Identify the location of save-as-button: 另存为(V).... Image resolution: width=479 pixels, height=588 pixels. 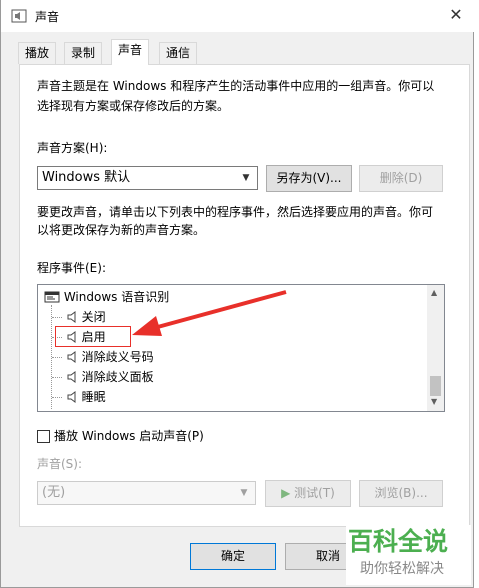
(309, 178).